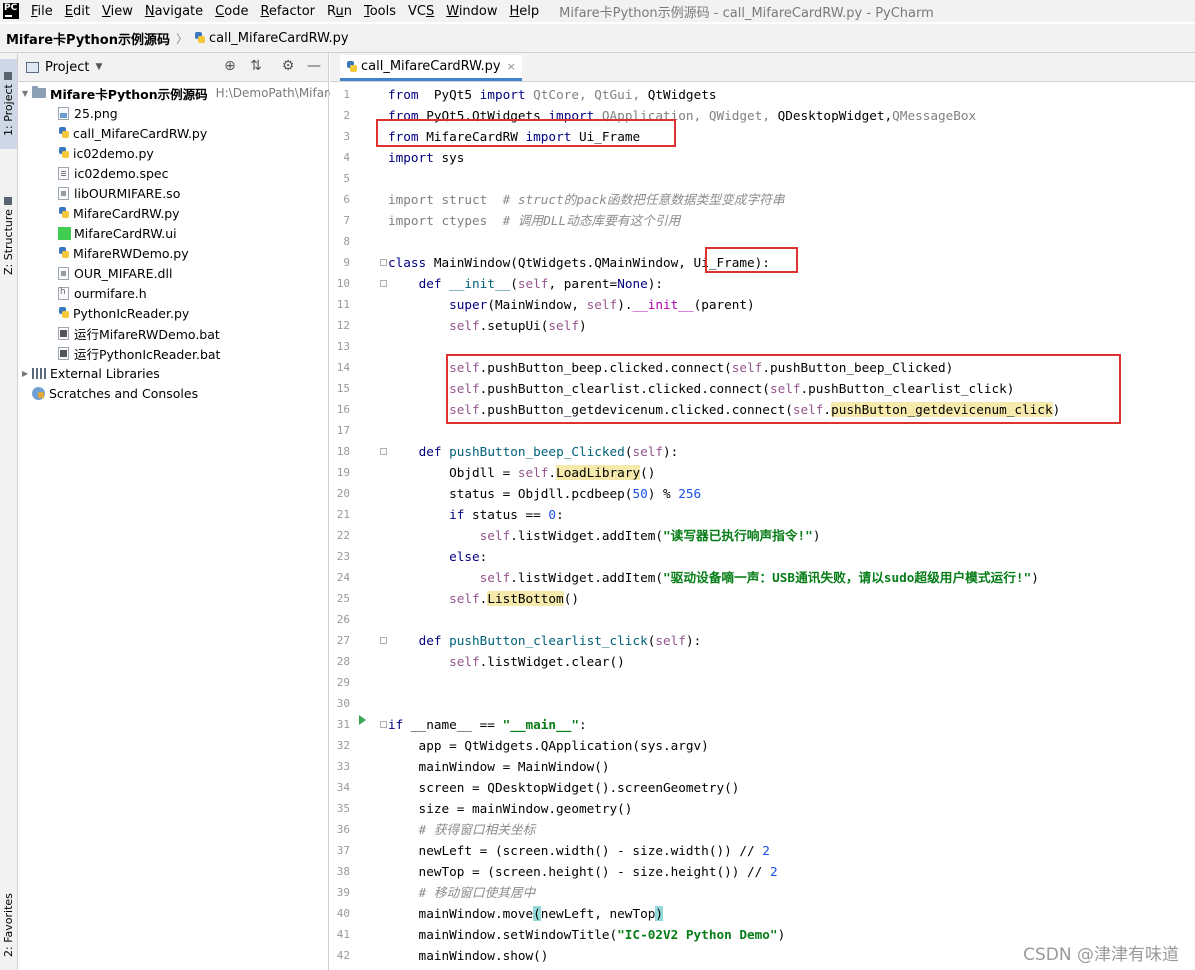 The width and height of the screenshot is (1195, 970). Describe the element at coordinates (181, 93) in the screenshot. I see `tree-root-folder: ▼ Mifare卡Python示例源码 H:\DemoPath\Mifare-` at that location.